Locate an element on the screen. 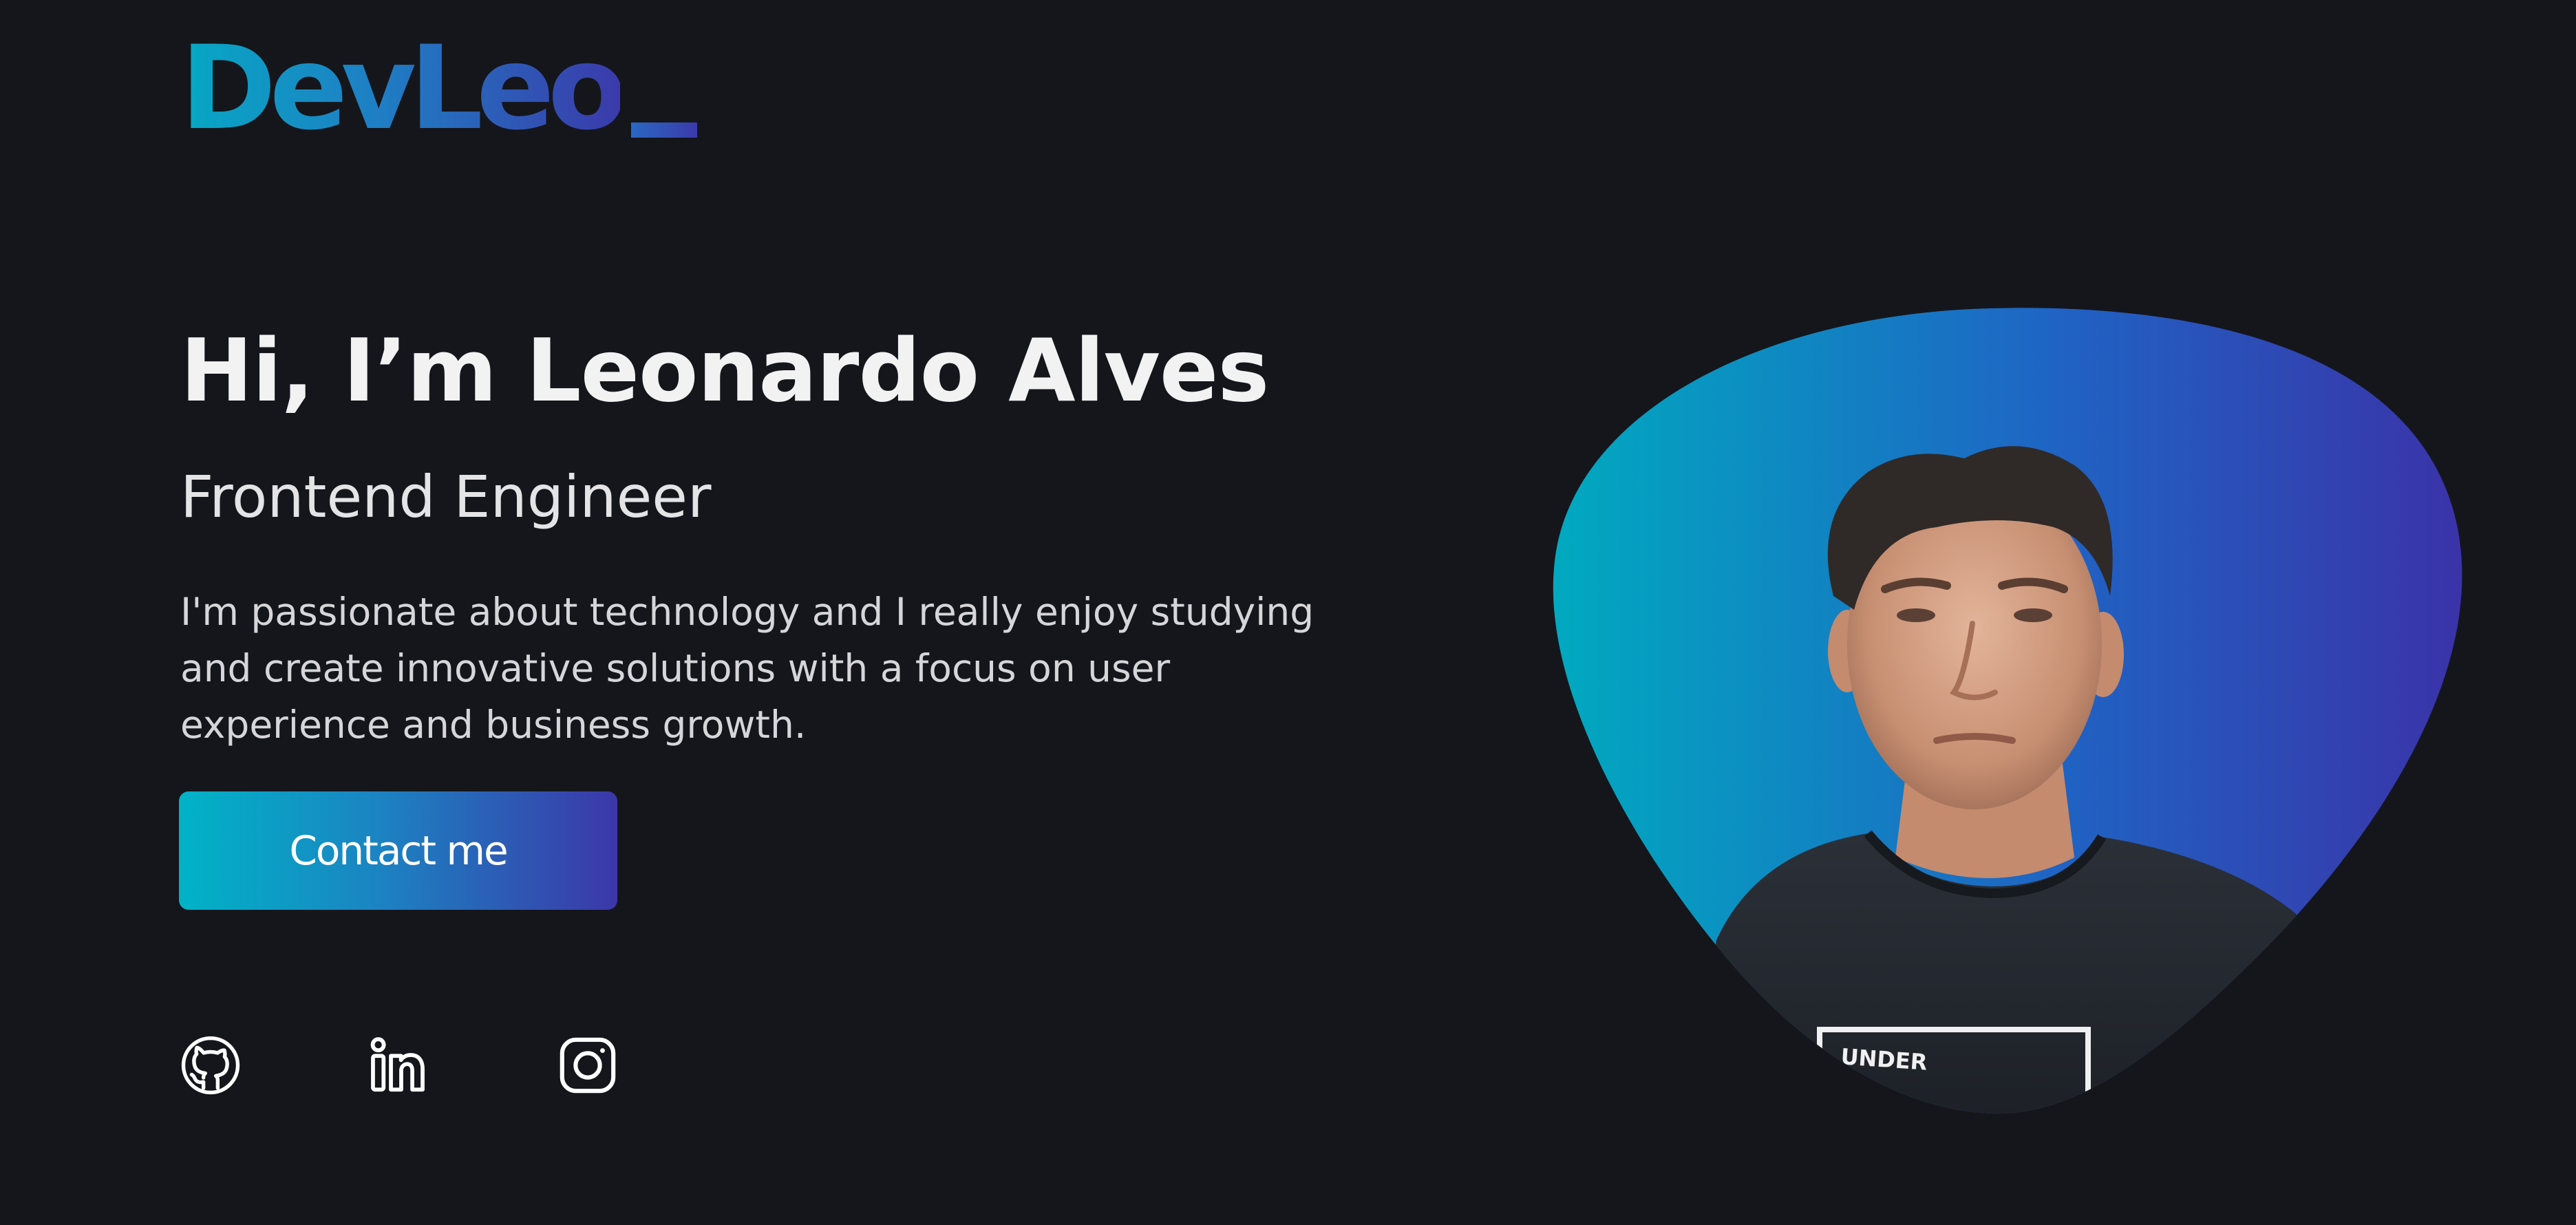  instagram-link is located at coordinates (587, 1065).